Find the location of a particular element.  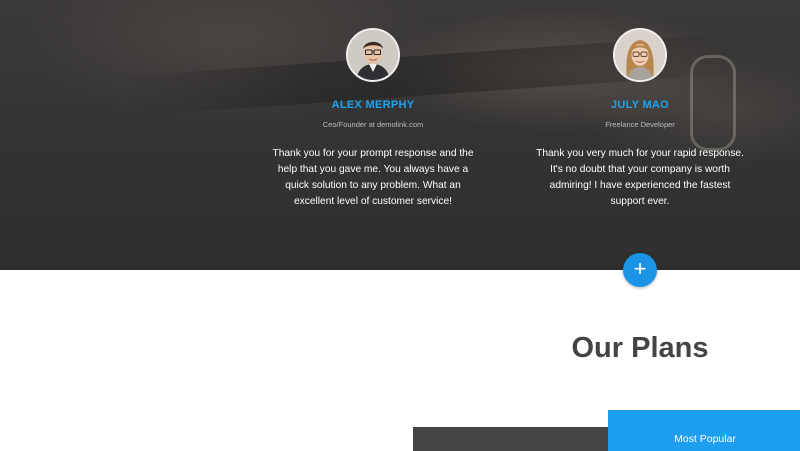

testimonial-name: JULY MAO is located at coordinates (640, 105).